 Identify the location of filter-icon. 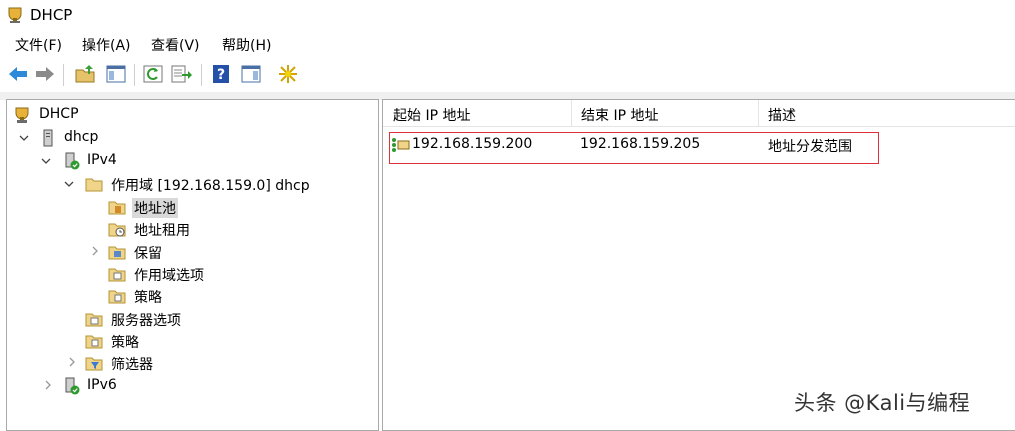
(94, 364).